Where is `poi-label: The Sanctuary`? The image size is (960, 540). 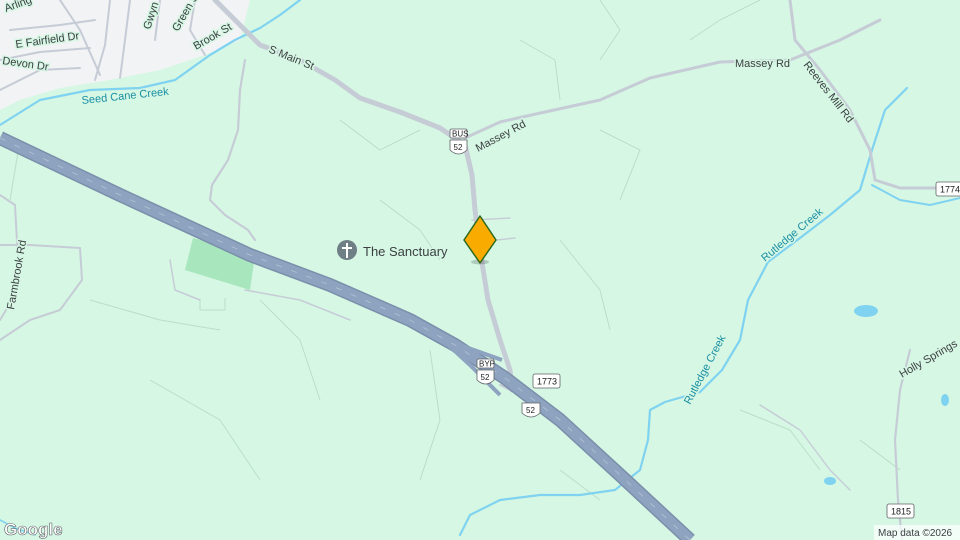
poi-label: The Sanctuary is located at coordinates (405, 251).